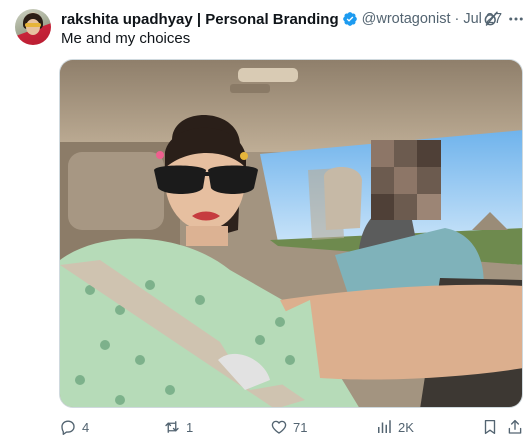 The image size is (531, 444). What do you see at coordinates (200, 19) in the screenshot?
I see `author-display-name: rakshita upadhyay | Personal Branding` at bounding box center [200, 19].